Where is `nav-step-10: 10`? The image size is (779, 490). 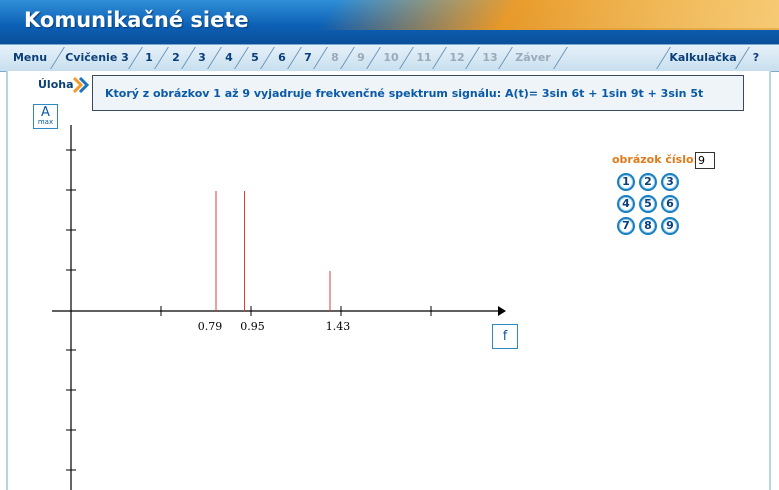
nav-step-10: 10 is located at coordinates (391, 57).